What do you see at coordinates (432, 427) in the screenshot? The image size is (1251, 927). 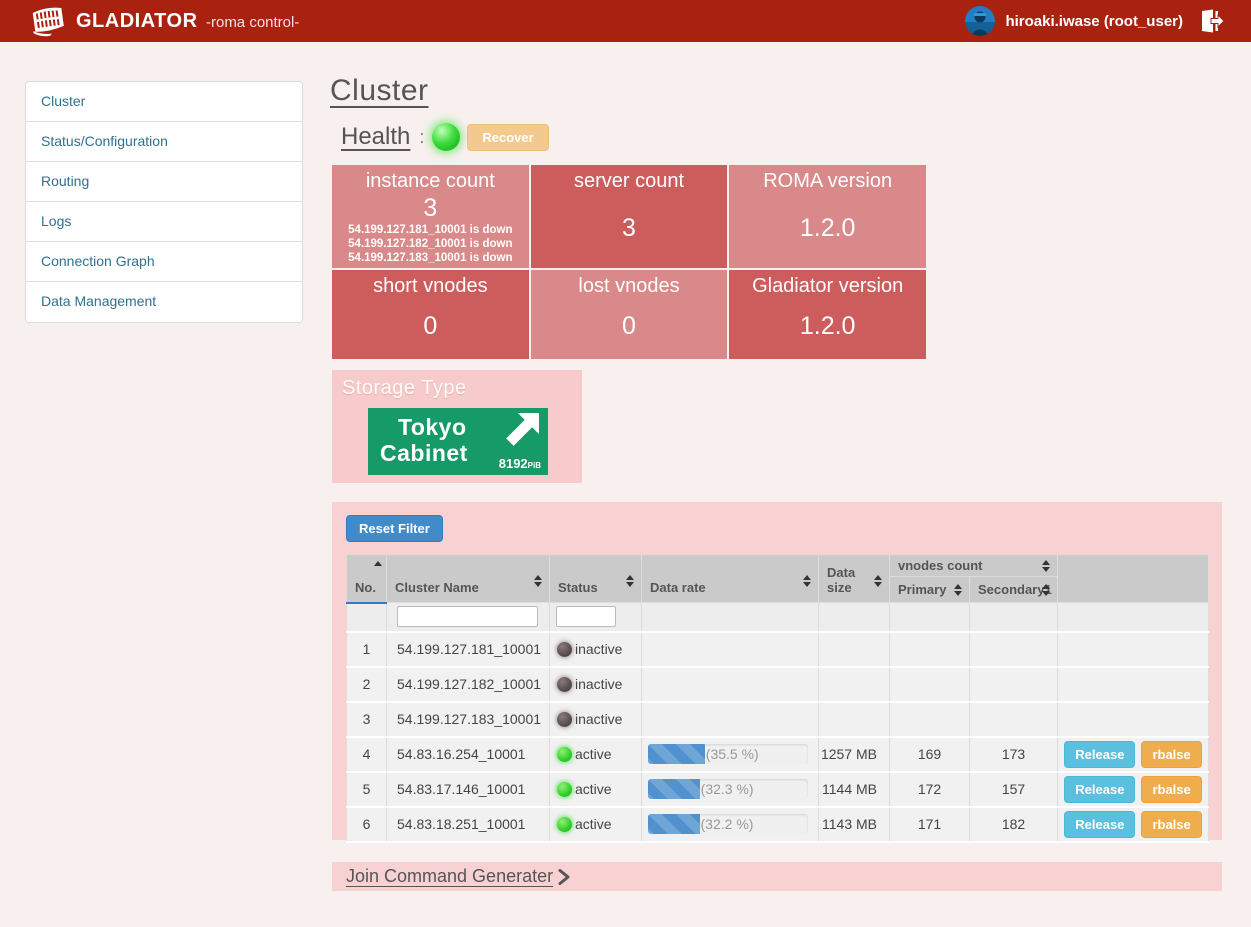 I see `logo-text-line1: Tokyo` at bounding box center [432, 427].